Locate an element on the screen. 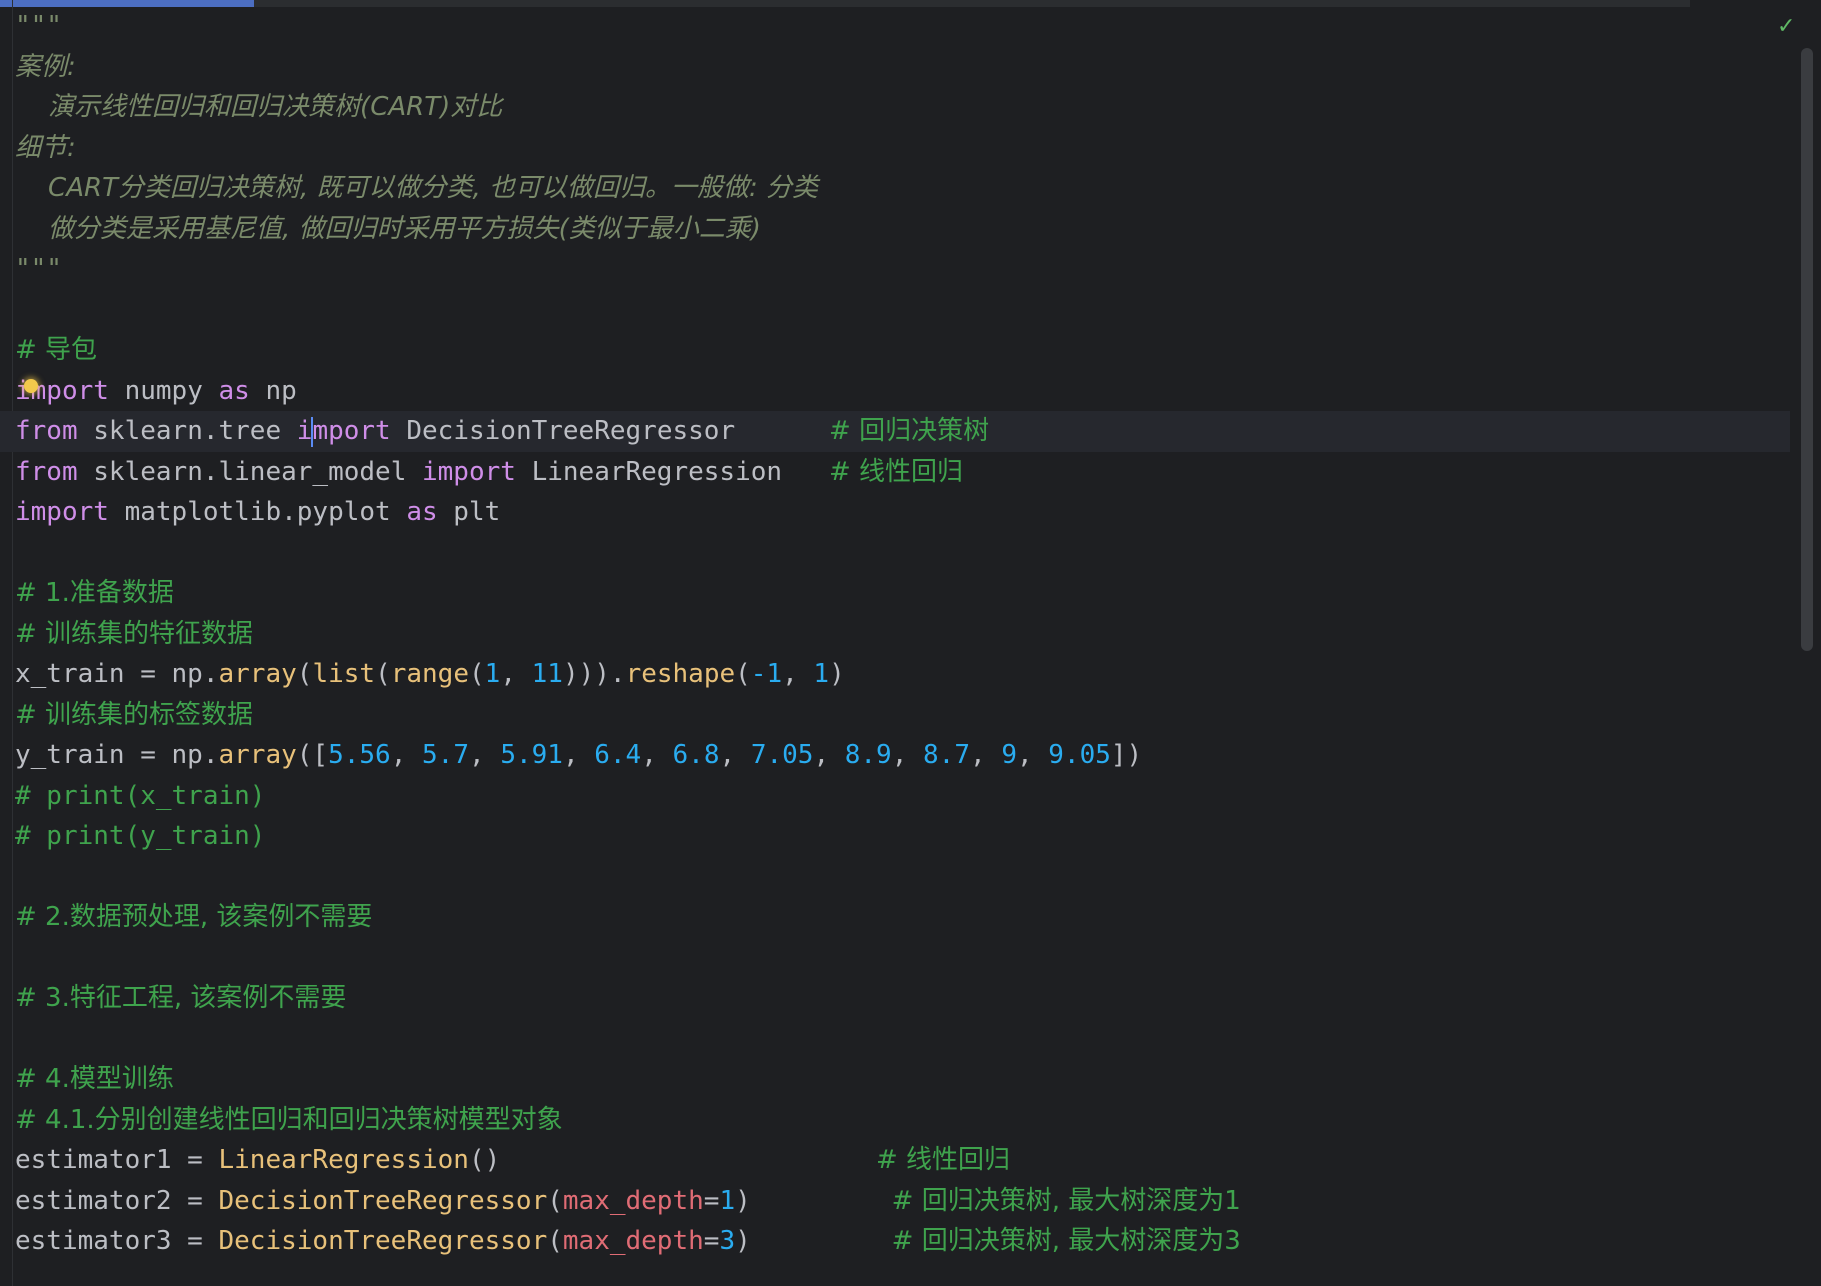  code-token: estimator3 = is located at coordinates (117, 1241).